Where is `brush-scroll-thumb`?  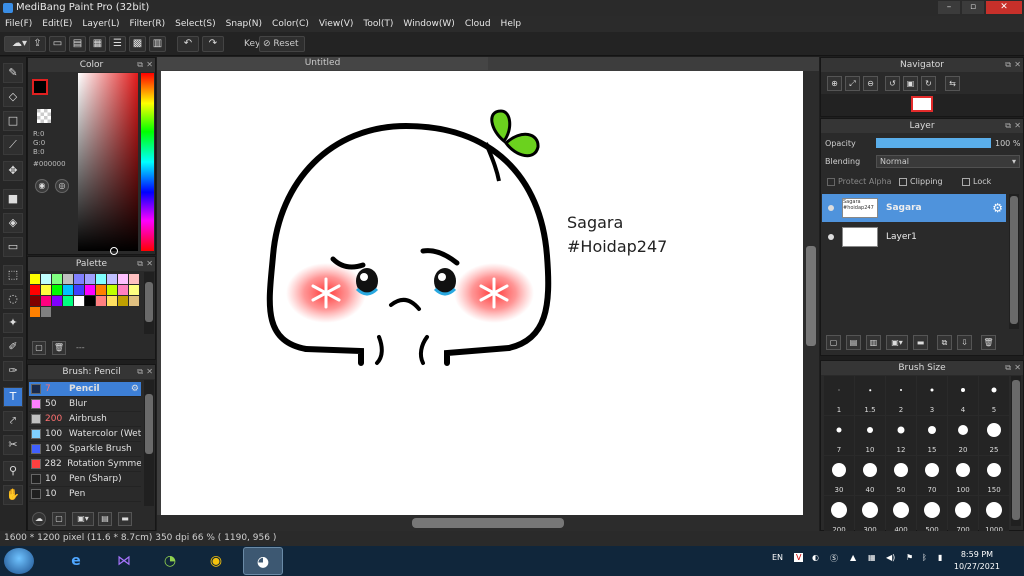 brush-scroll-thumb is located at coordinates (149, 424).